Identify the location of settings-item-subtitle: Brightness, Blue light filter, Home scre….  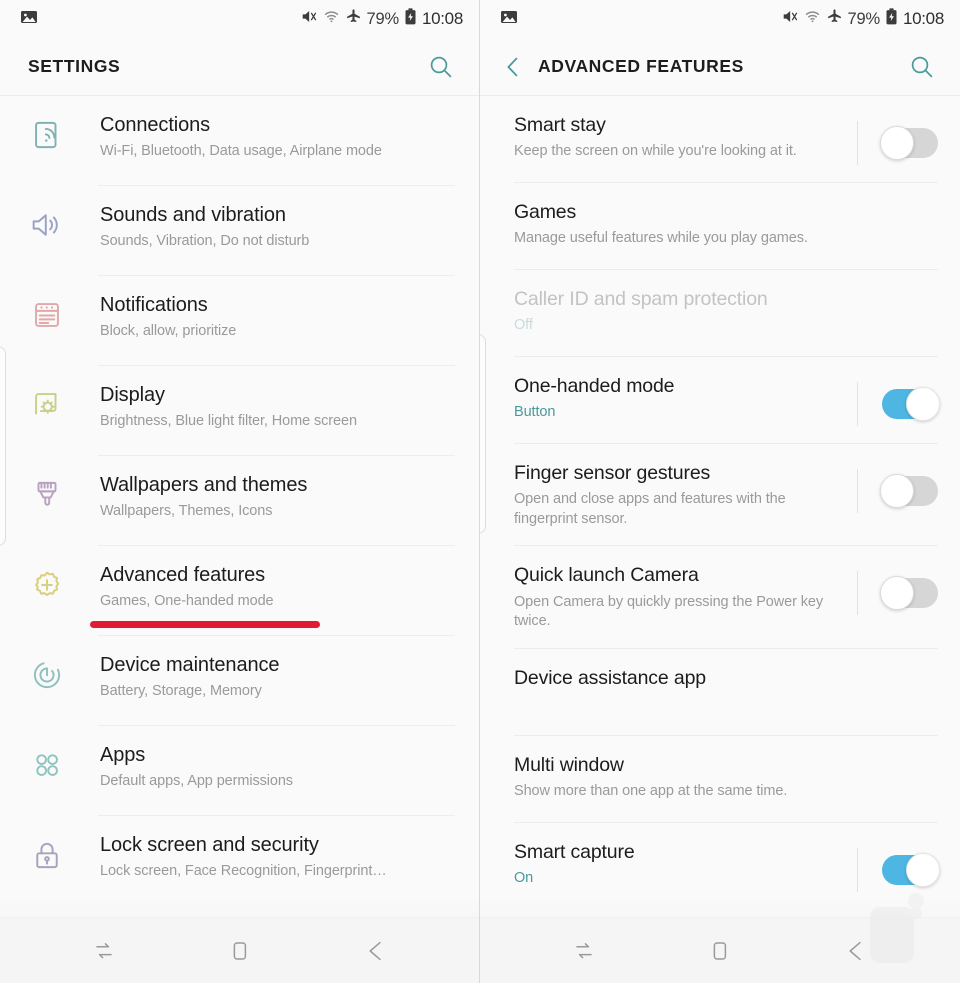
(228, 421).